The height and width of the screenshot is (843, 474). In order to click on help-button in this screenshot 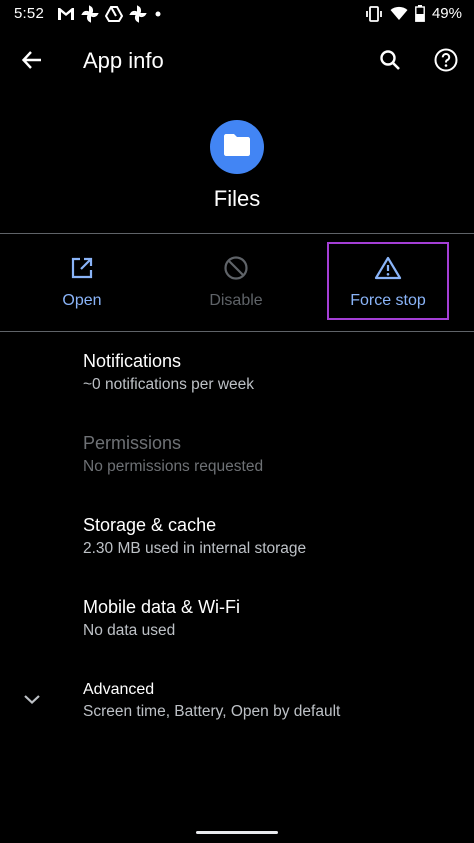, I will do `click(446, 62)`.